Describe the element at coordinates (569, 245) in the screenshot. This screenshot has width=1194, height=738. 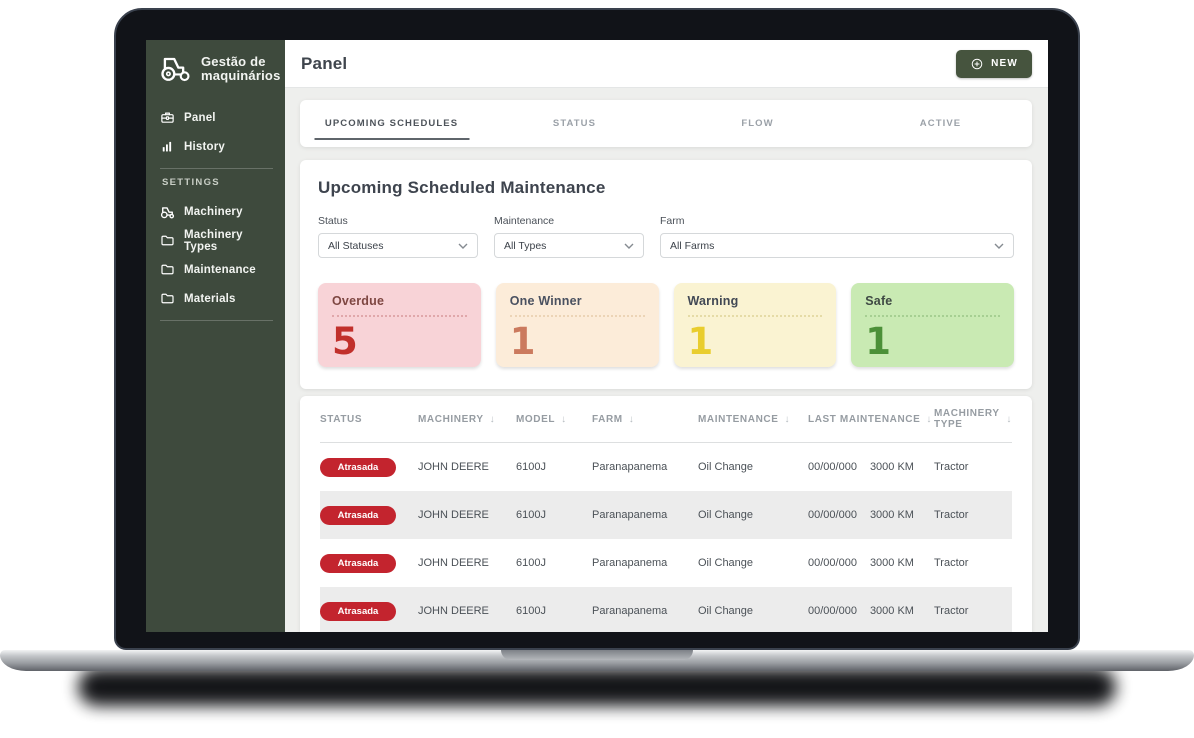
I see `maintenance-select: All Types` at that location.